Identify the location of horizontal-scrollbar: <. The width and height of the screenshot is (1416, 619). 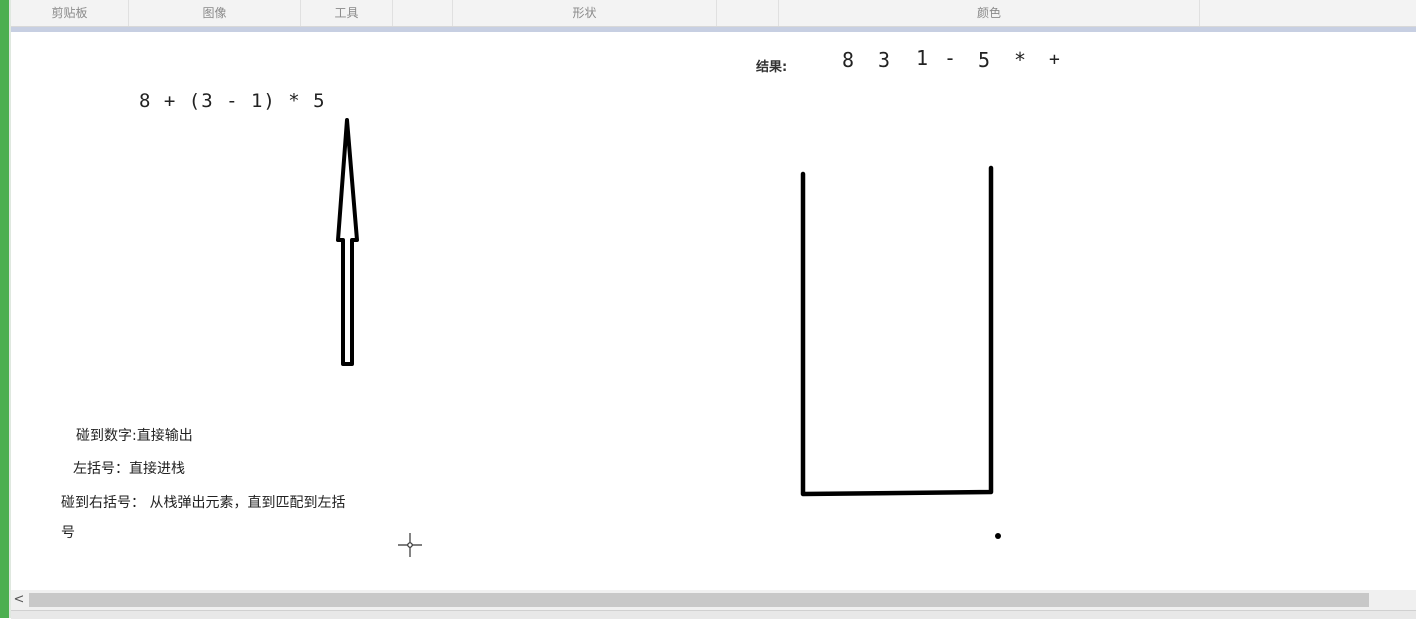
(713, 600).